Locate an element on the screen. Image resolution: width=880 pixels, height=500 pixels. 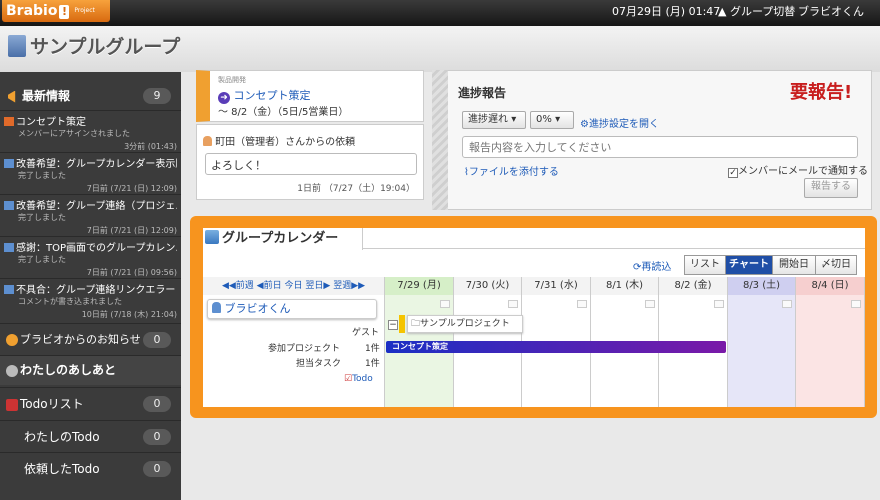
attach-file-link: ⌇ファイルを添付する is located at coordinates (511, 170).